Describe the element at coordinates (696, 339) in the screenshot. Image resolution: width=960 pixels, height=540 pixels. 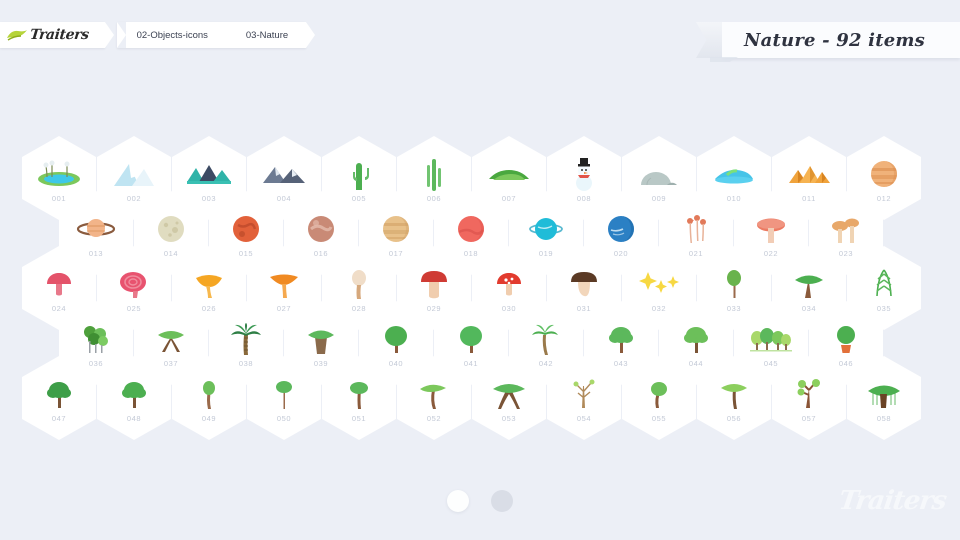
I see `oak-tree-icon` at that location.